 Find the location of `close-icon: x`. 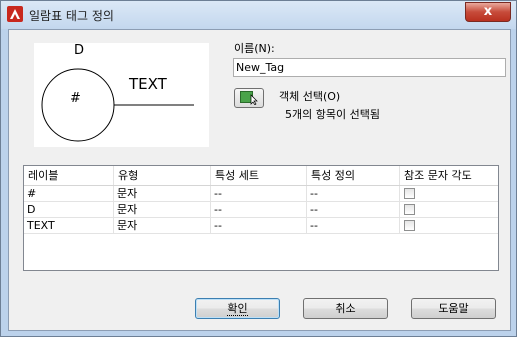

close-icon: x is located at coordinates (488, 11).